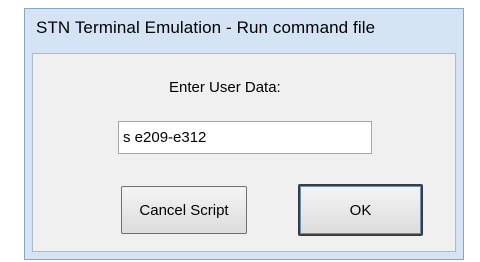 The image size is (480, 262). What do you see at coordinates (225, 87) in the screenshot?
I see `prompt-label: Enter User Data:` at bounding box center [225, 87].